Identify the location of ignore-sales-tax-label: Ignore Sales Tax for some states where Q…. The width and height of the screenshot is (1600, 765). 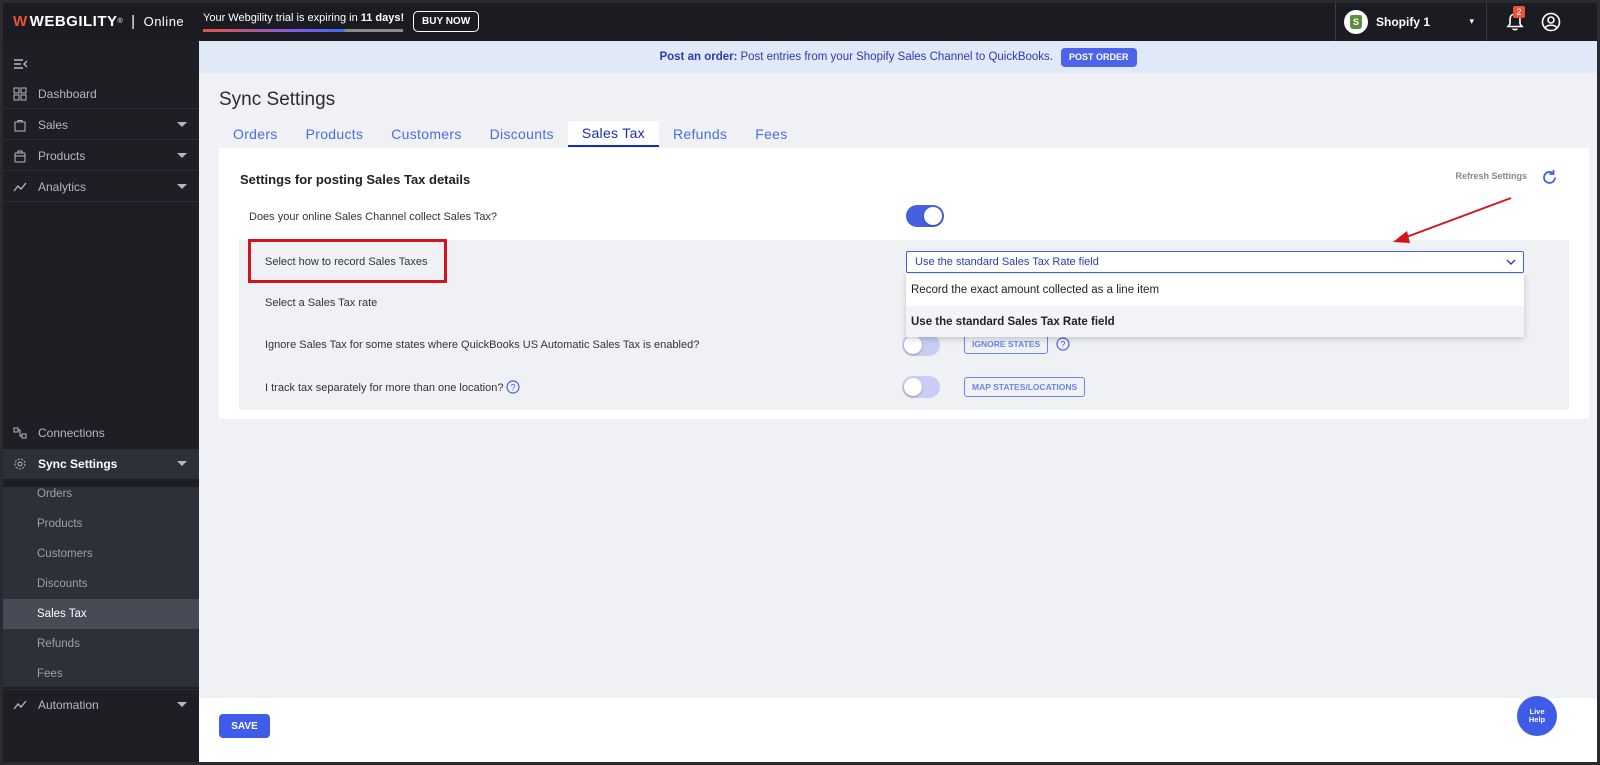
(482, 345).